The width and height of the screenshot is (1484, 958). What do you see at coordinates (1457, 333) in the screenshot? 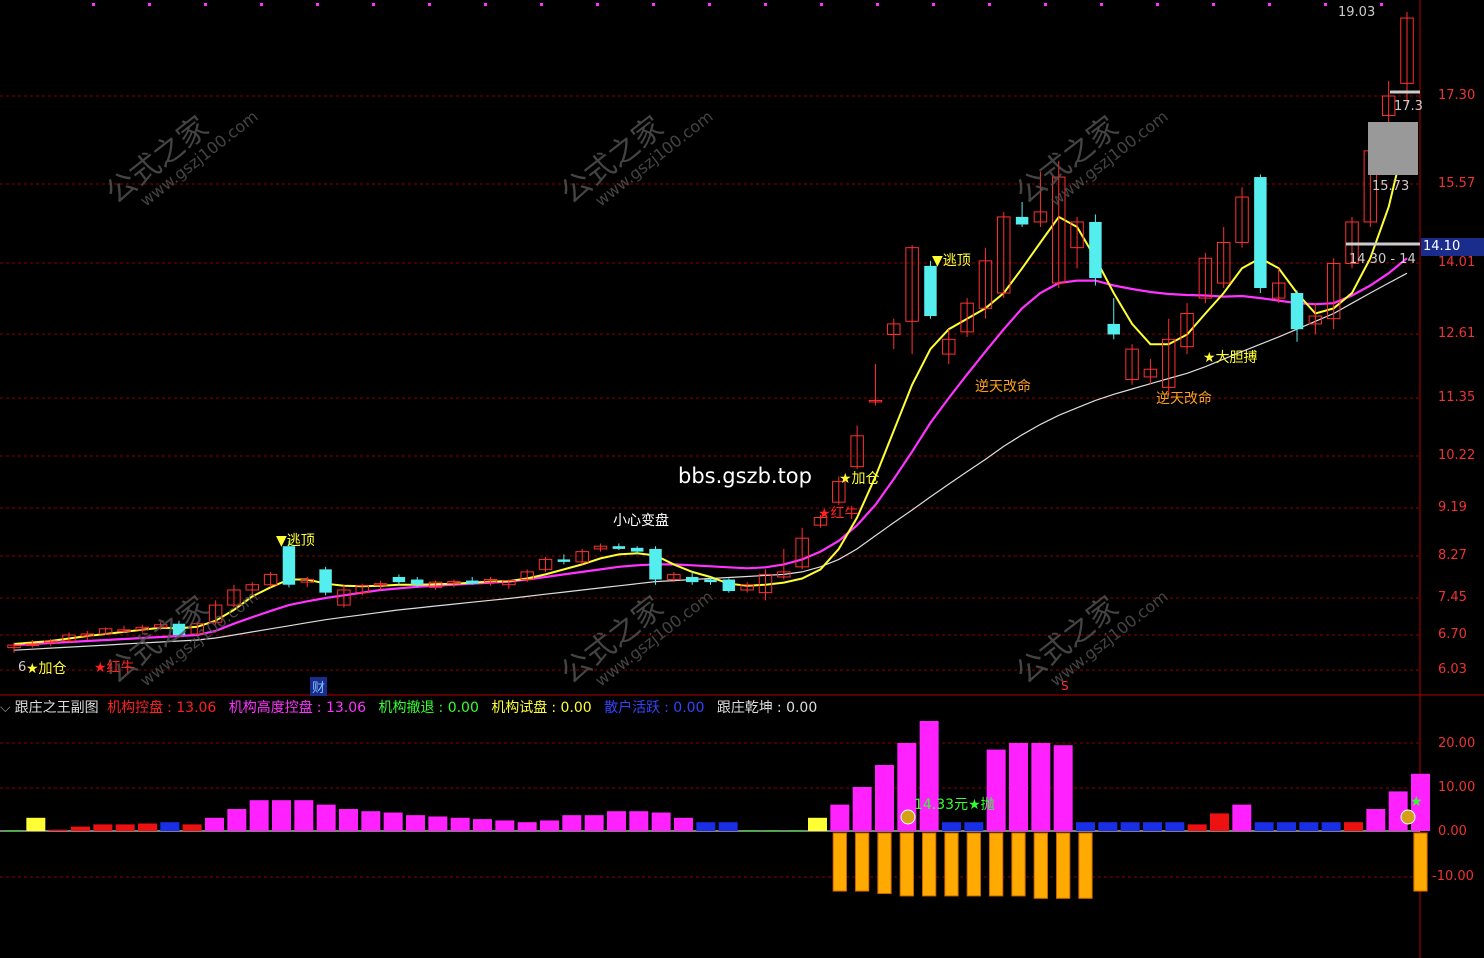
I see `price-axis-label: 12.61` at bounding box center [1457, 333].